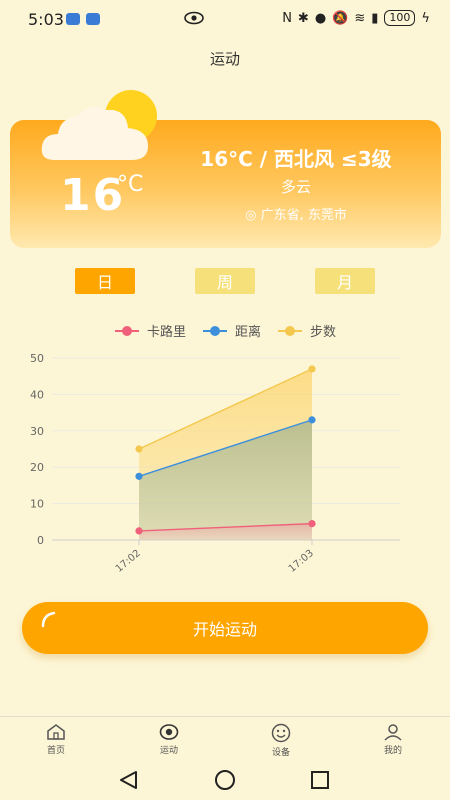  Describe the element at coordinates (281, 733) in the screenshot. I see `device-icon` at that location.